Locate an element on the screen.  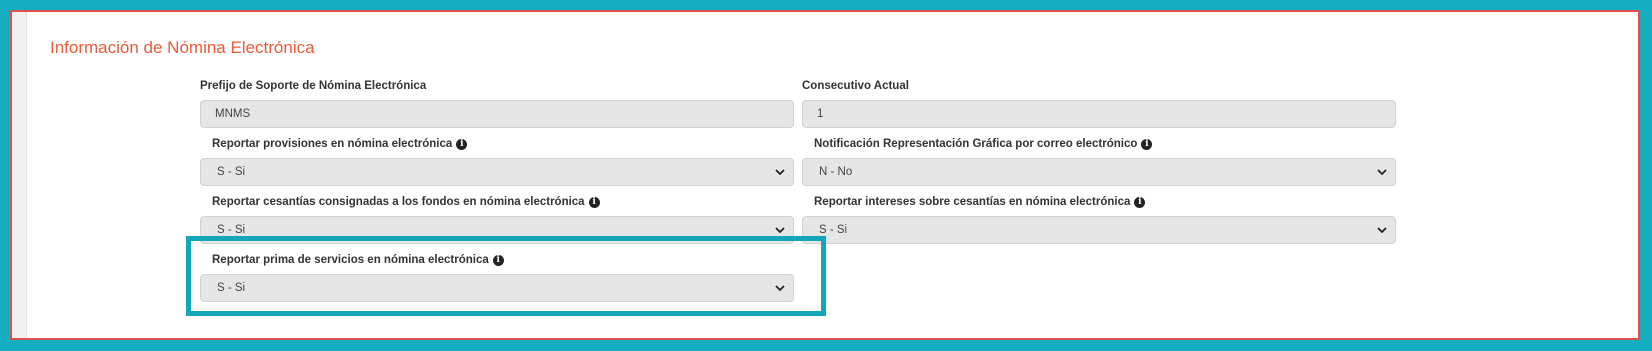
intereses-selected: S - Si is located at coordinates (833, 230).